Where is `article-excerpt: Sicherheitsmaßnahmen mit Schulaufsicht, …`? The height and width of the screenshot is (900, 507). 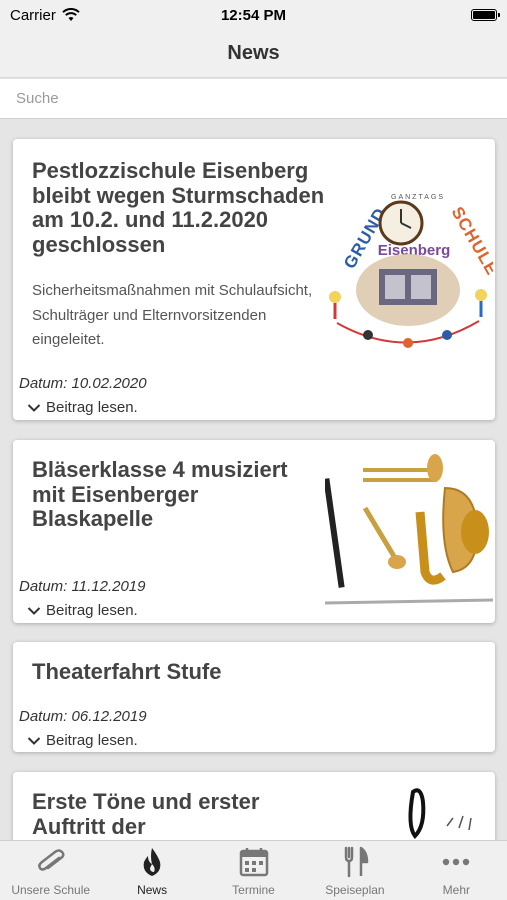 article-excerpt: Sicherheitsmaßnahmen mit Schulaufsicht, … is located at coordinates (172, 315).